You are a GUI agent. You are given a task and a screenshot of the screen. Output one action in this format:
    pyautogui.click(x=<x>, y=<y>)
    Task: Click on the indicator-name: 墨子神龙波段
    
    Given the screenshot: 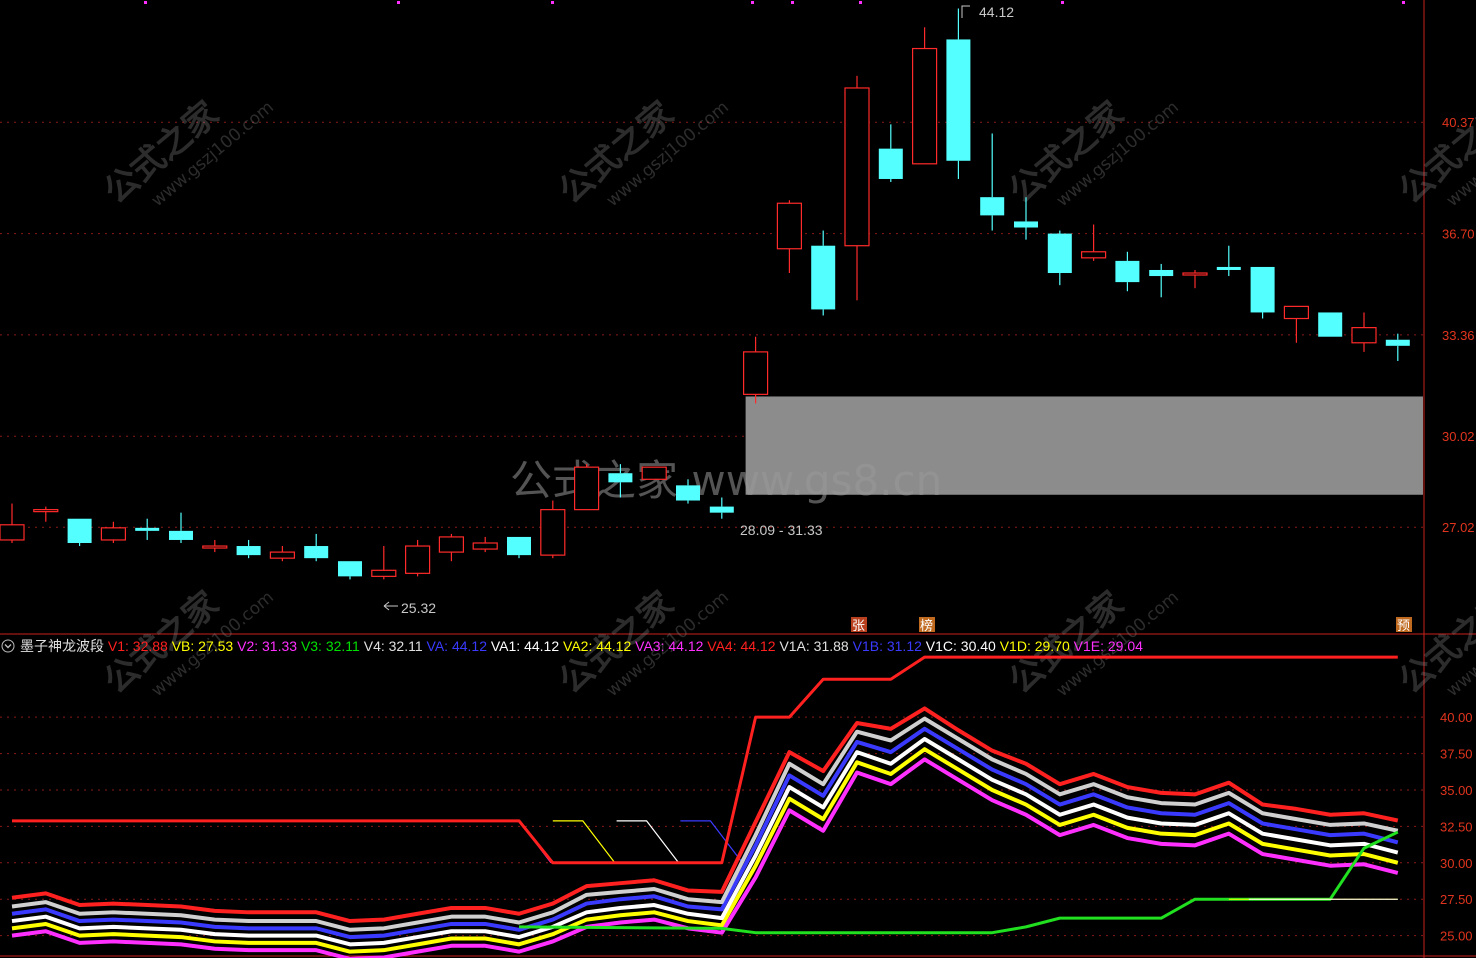 What is the action you would take?
    pyautogui.click(x=64, y=646)
    